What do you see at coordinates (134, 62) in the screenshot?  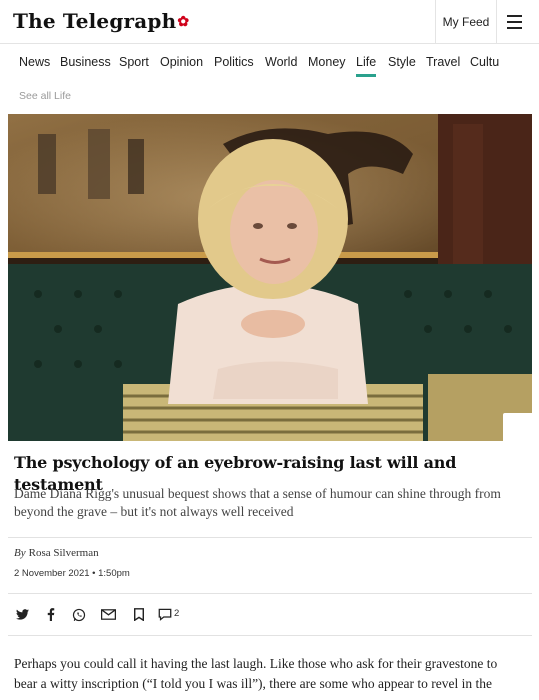 I see `nav-item-sport: Sport` at bounding box center [134, 62].